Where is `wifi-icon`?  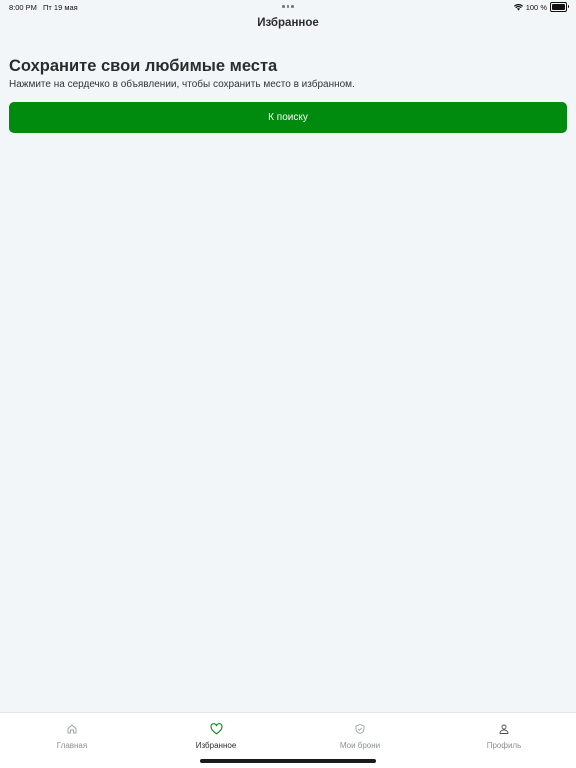
wifi-icon is located at coordinates (518, 7).